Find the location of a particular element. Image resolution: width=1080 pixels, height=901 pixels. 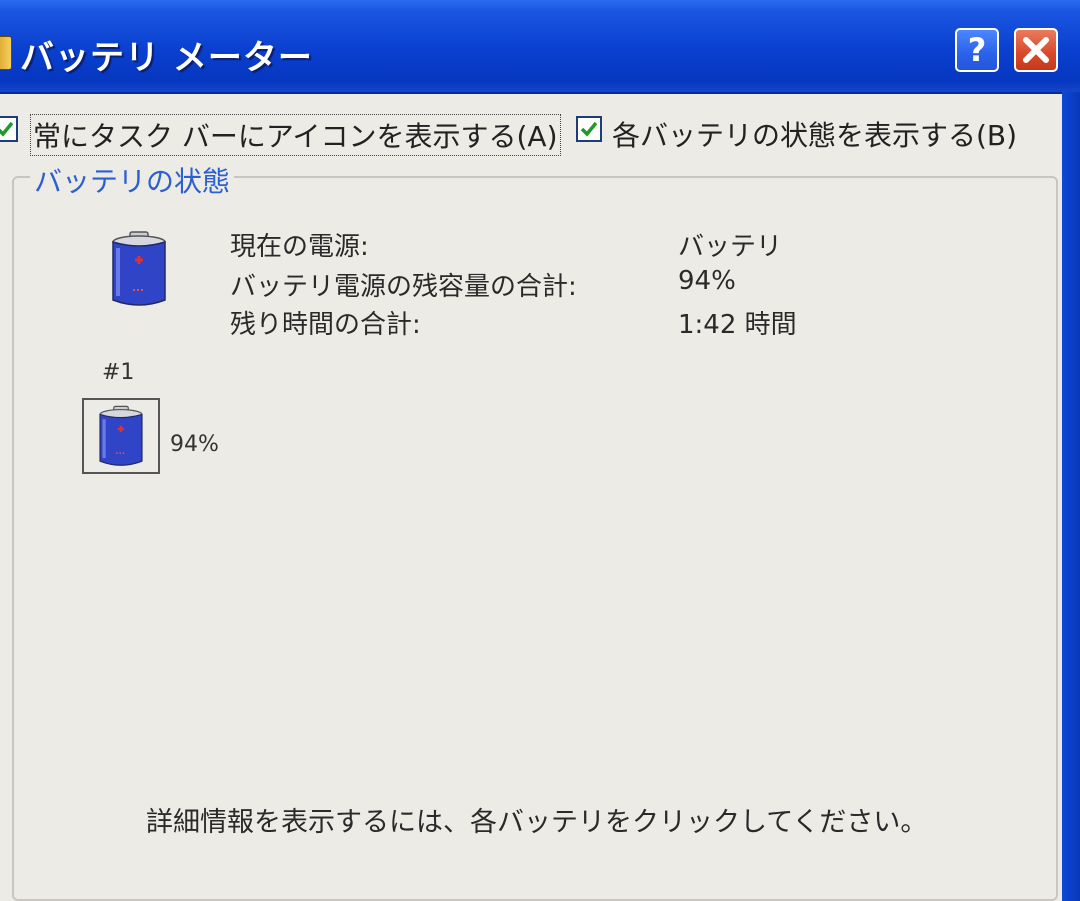

battery-1-percent: 94% is located at coordinates (194, 444).